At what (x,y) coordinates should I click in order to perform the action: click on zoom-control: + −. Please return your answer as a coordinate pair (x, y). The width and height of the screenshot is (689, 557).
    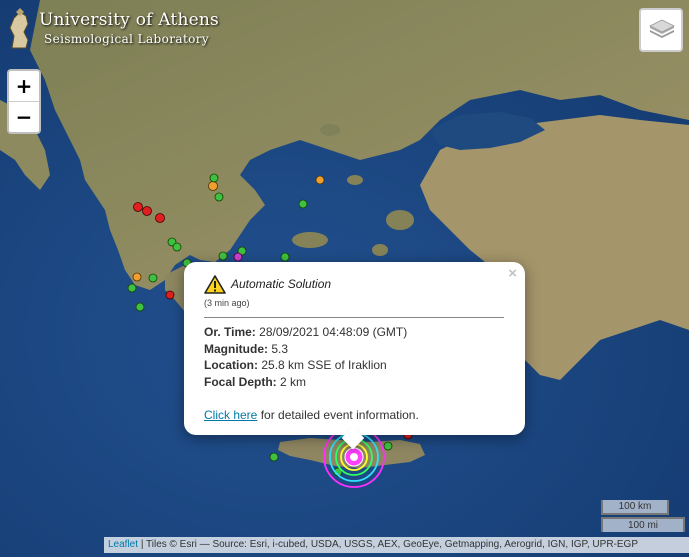
    Looking at the image, I should click on (24, 101).